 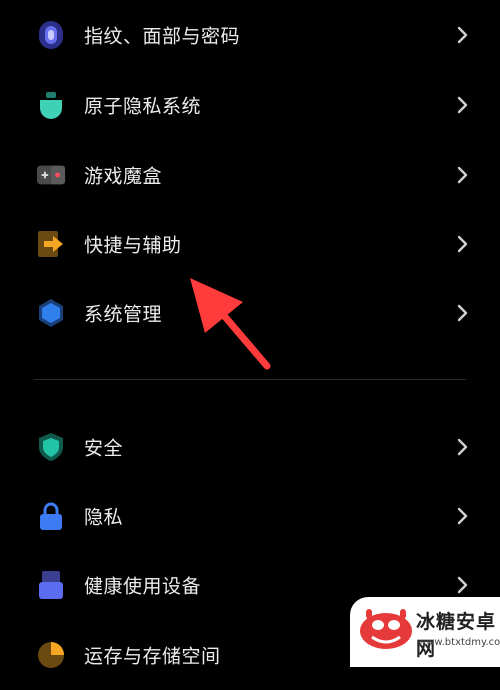 What do you see at coordinates (51, 105) in the screenshot?
I see `privacy-atom-icon` at bounding box center [51, 105].